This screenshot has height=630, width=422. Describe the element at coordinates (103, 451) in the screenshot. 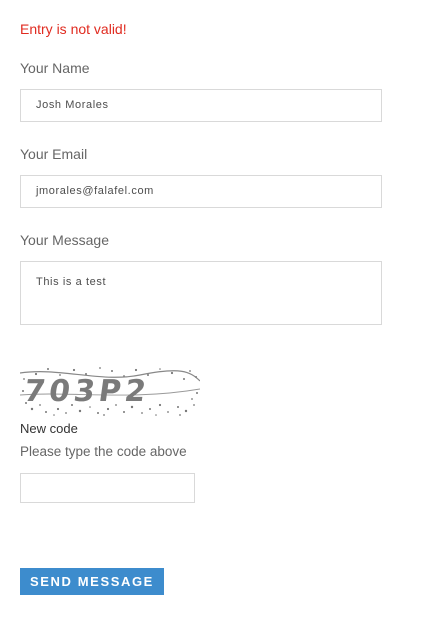

I see `captcha-hint: Please type the code above` at that location.